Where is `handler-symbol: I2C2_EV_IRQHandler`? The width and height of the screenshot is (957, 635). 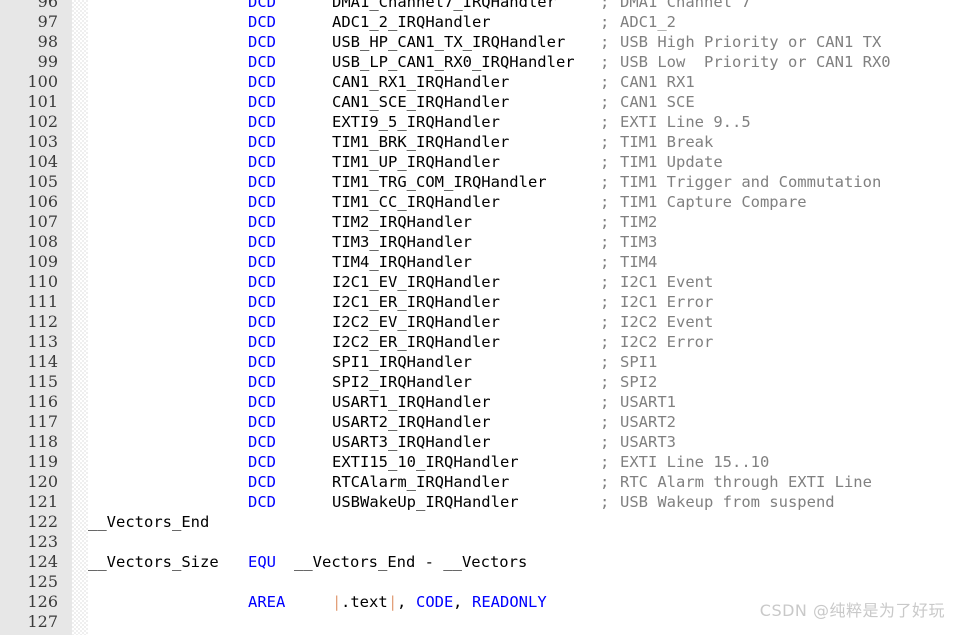 handler-symbol: I2C2_EV_IRQHandler is located at coordinates (416, 322).